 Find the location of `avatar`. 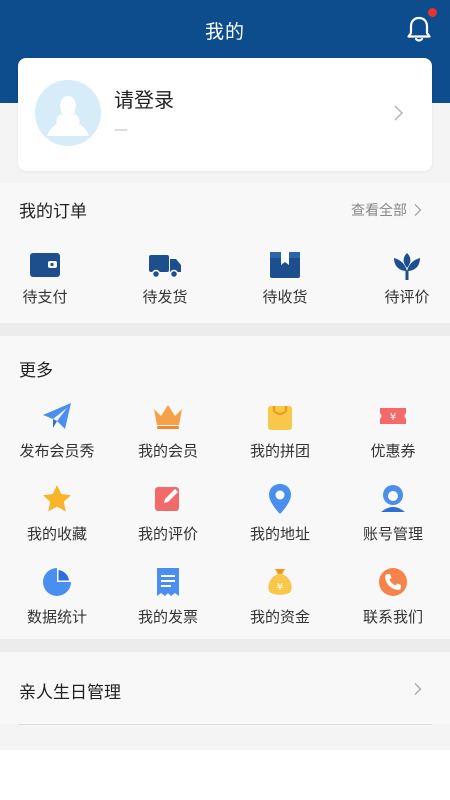

avatar is located at coordinates (68, 113).